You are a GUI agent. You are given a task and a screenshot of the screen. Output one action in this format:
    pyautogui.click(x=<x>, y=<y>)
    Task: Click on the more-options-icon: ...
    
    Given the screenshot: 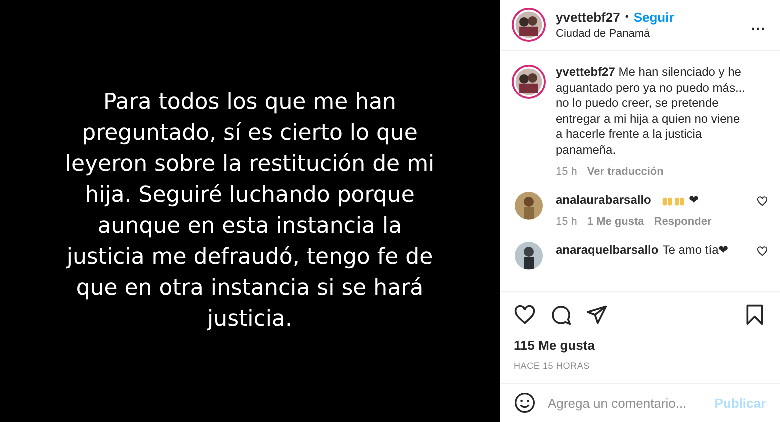 What is the action you would take?
    pyautogui.click(x=758, y=25)
    